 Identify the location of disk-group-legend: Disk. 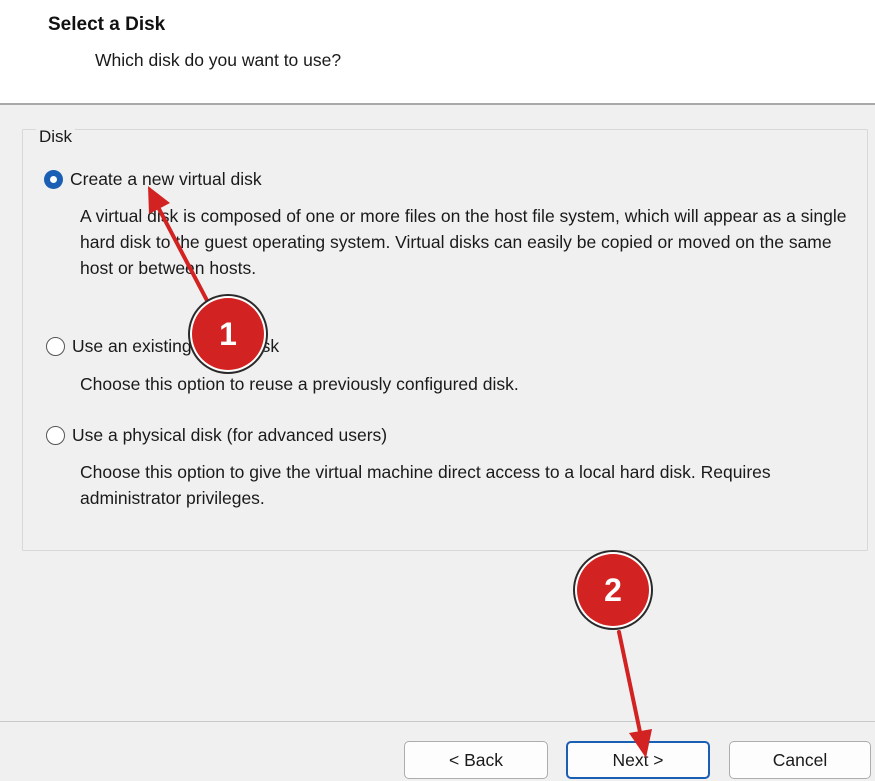
(56, 137).